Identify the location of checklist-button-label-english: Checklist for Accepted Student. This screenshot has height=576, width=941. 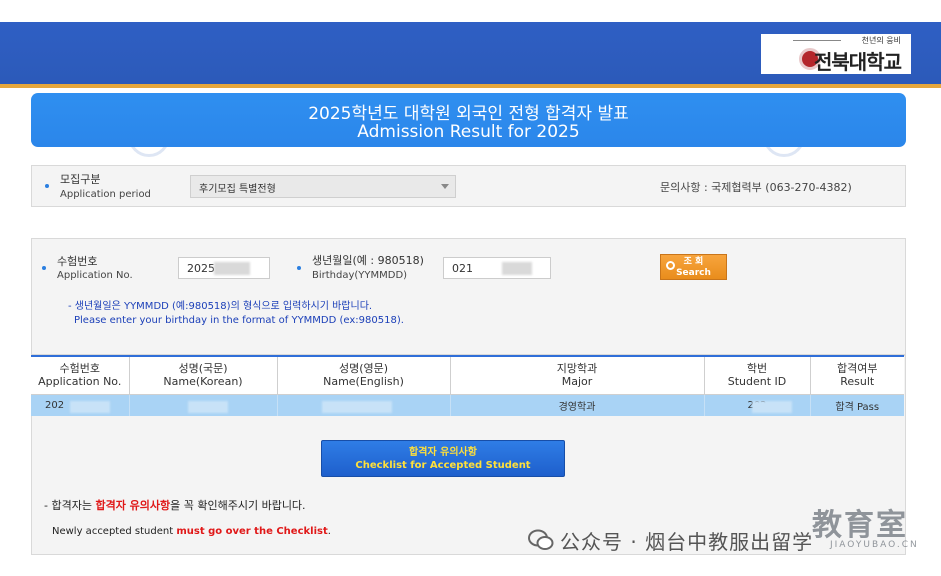
(443, 465).